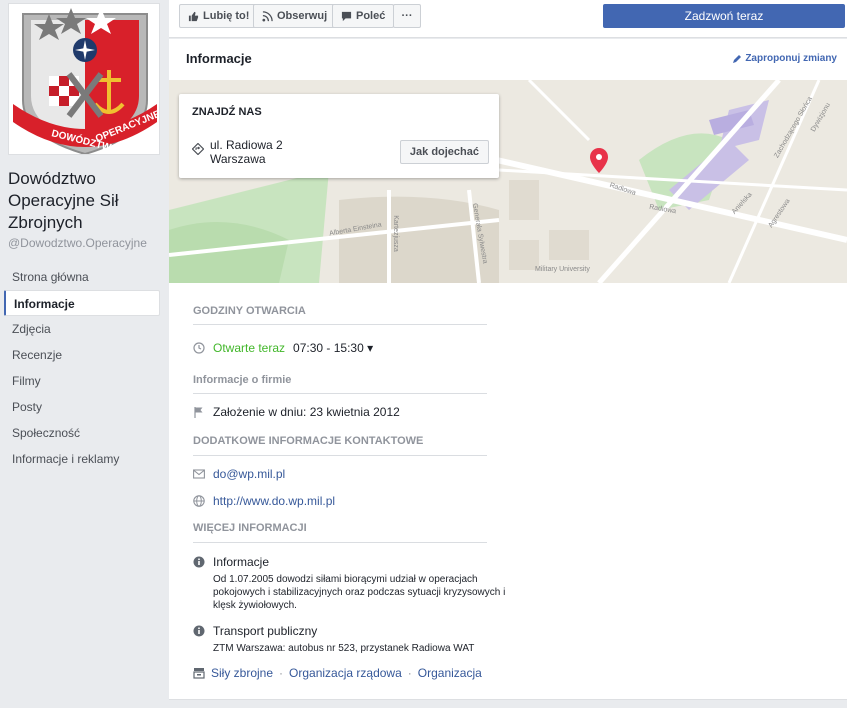 The width and height of the screenshot is (847, 708). I want to click on nav-item-reviews: Recenzje, so click(82, 355).